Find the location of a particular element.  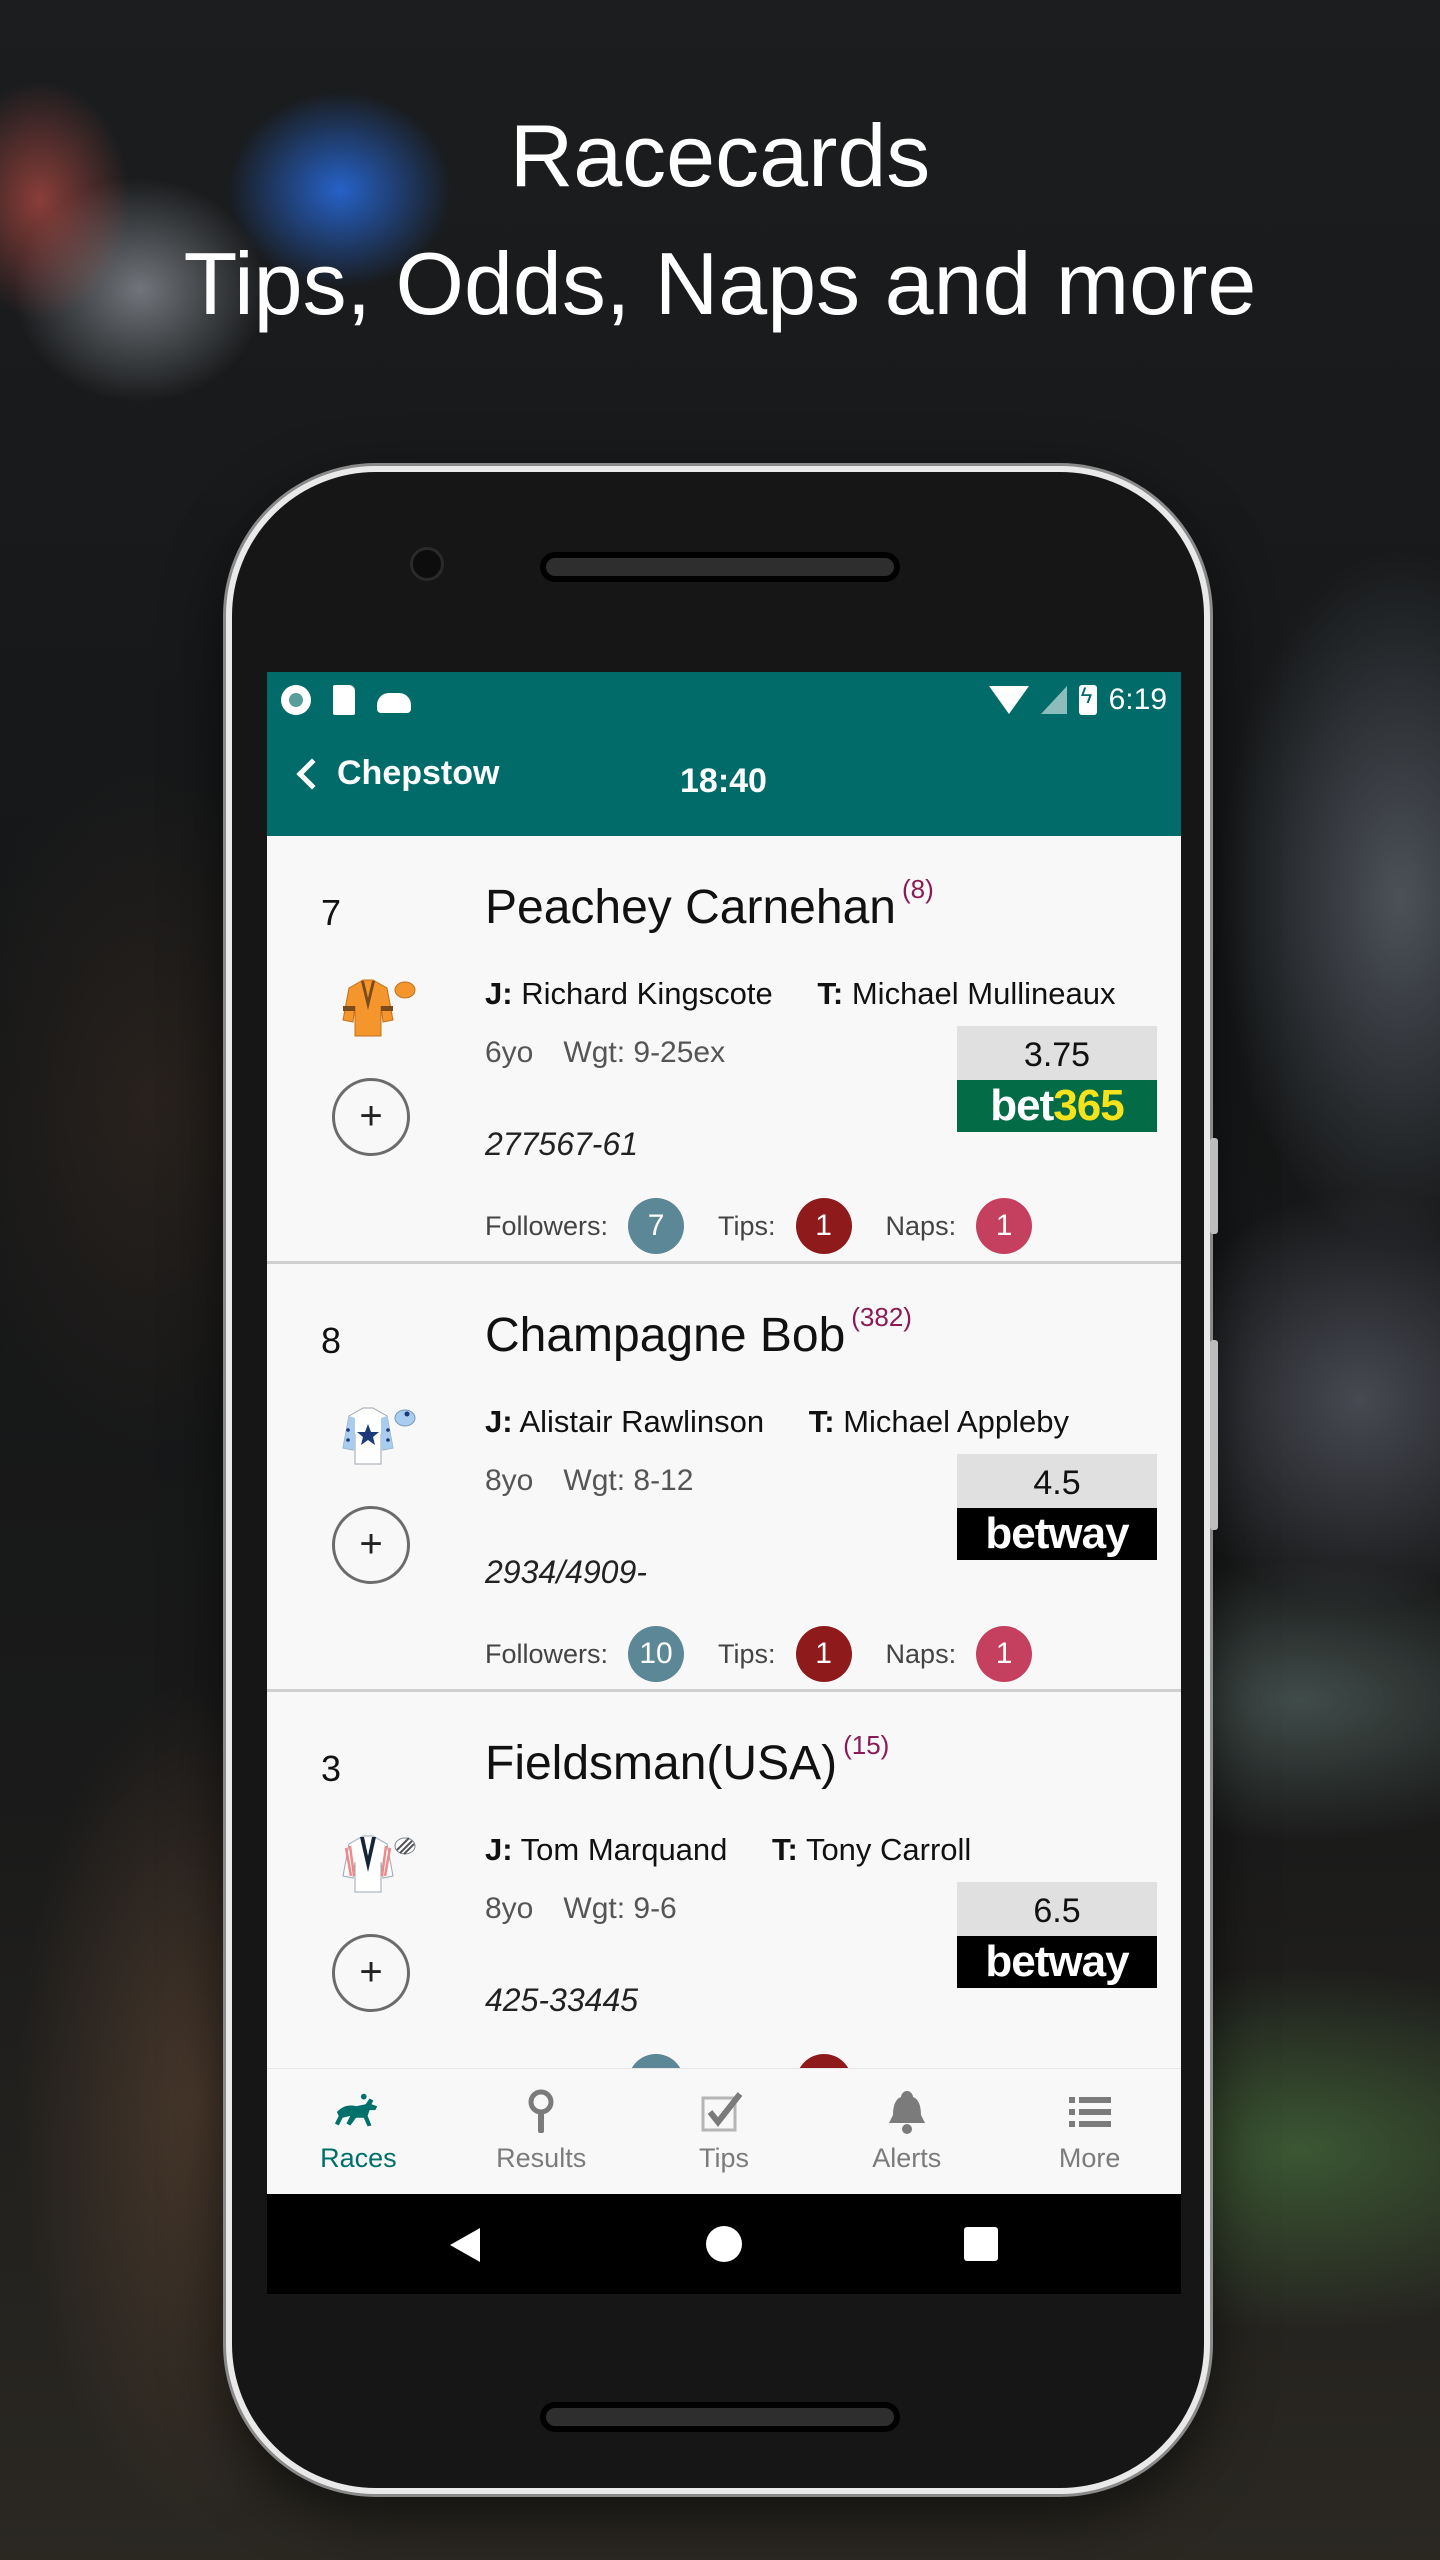

race-time: 18:40 is located at coordinates (723, 781).